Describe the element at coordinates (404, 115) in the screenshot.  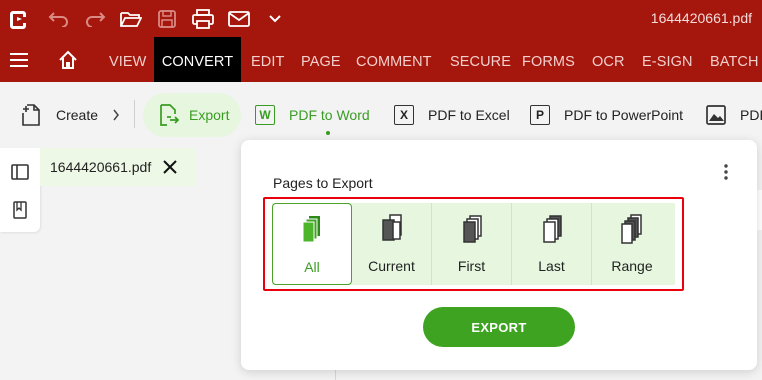
I see `excel-icon: X` at that location.